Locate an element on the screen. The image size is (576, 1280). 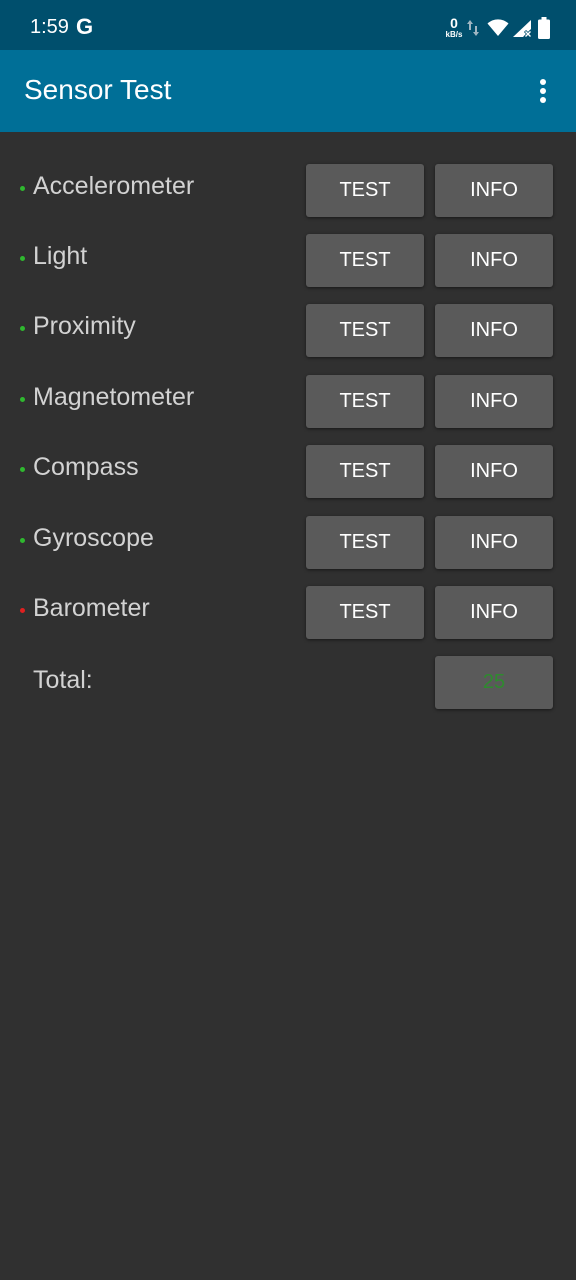
sensor-name: Compass is located at coordinates (86, 467).